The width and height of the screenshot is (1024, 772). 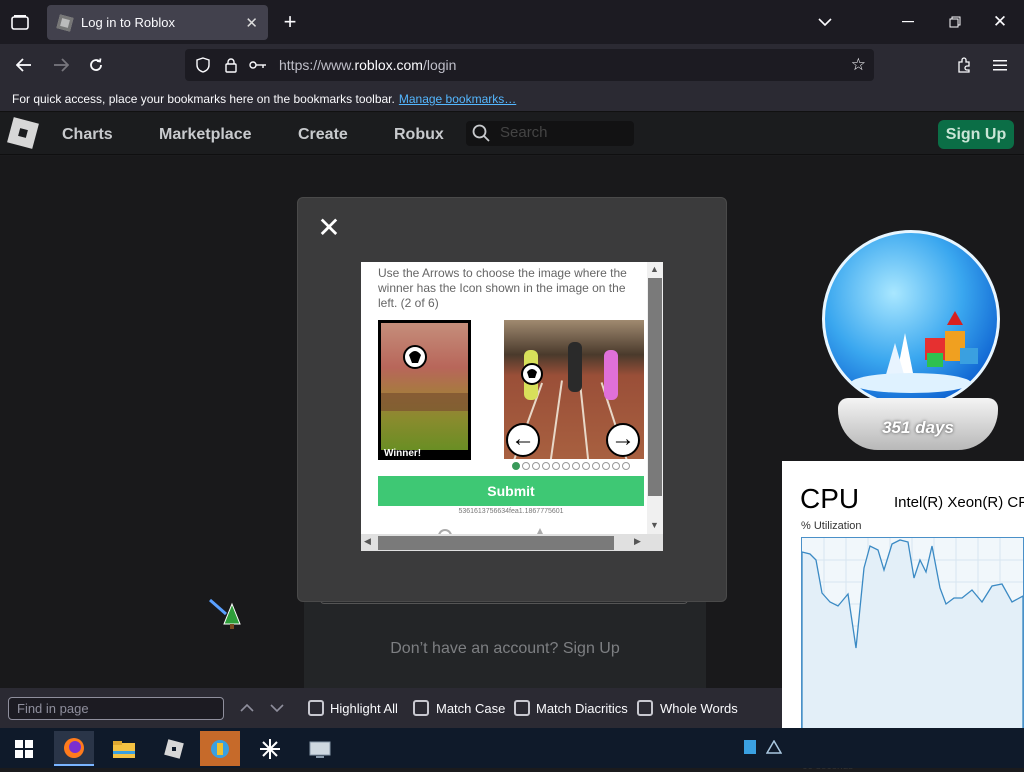 What do you see at coordinates (61, 65) in the screenshot?
I see `forward-arrow-icon` at bounding box center [61, 65].